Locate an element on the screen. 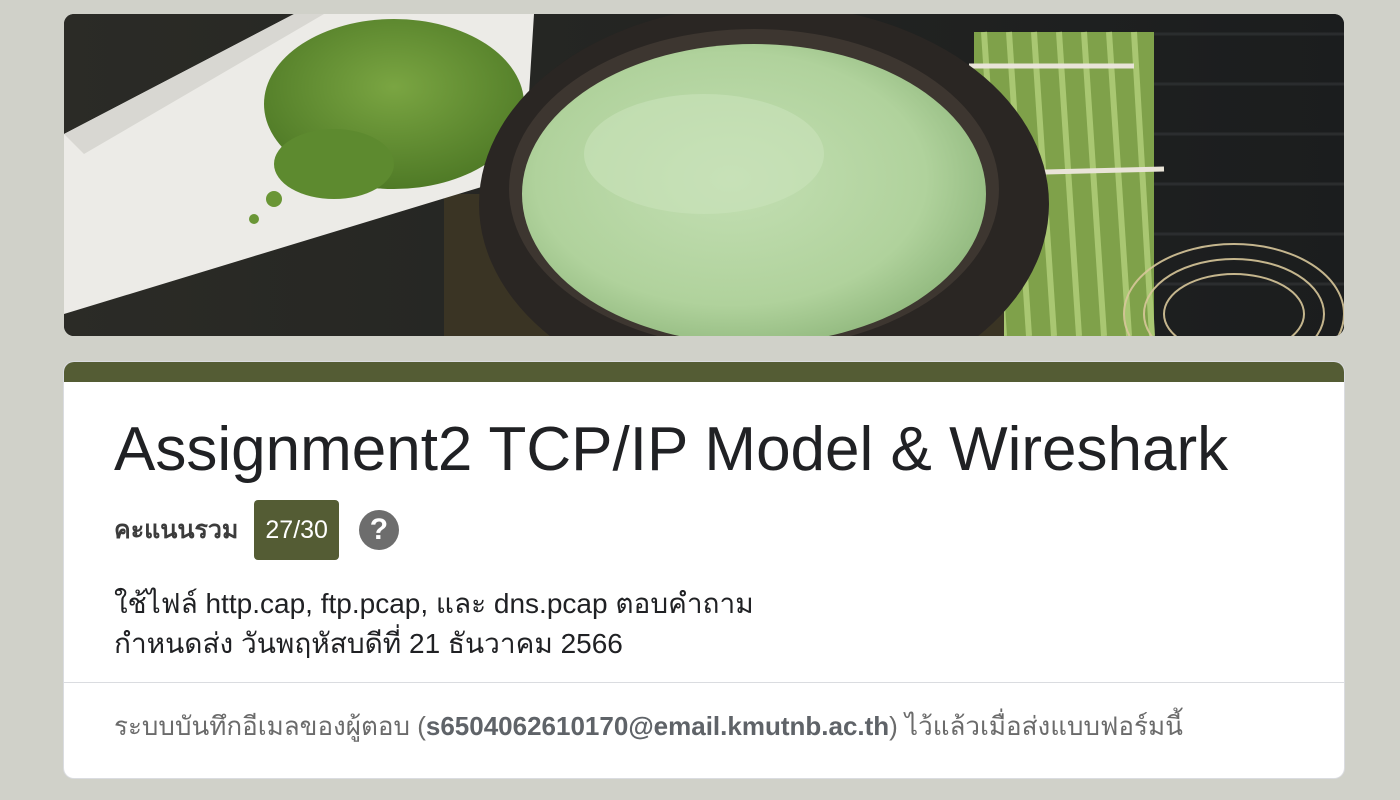  form-title: Assignment2 TCP/IP Model & Wireshark is located at coordinates (671, 449).